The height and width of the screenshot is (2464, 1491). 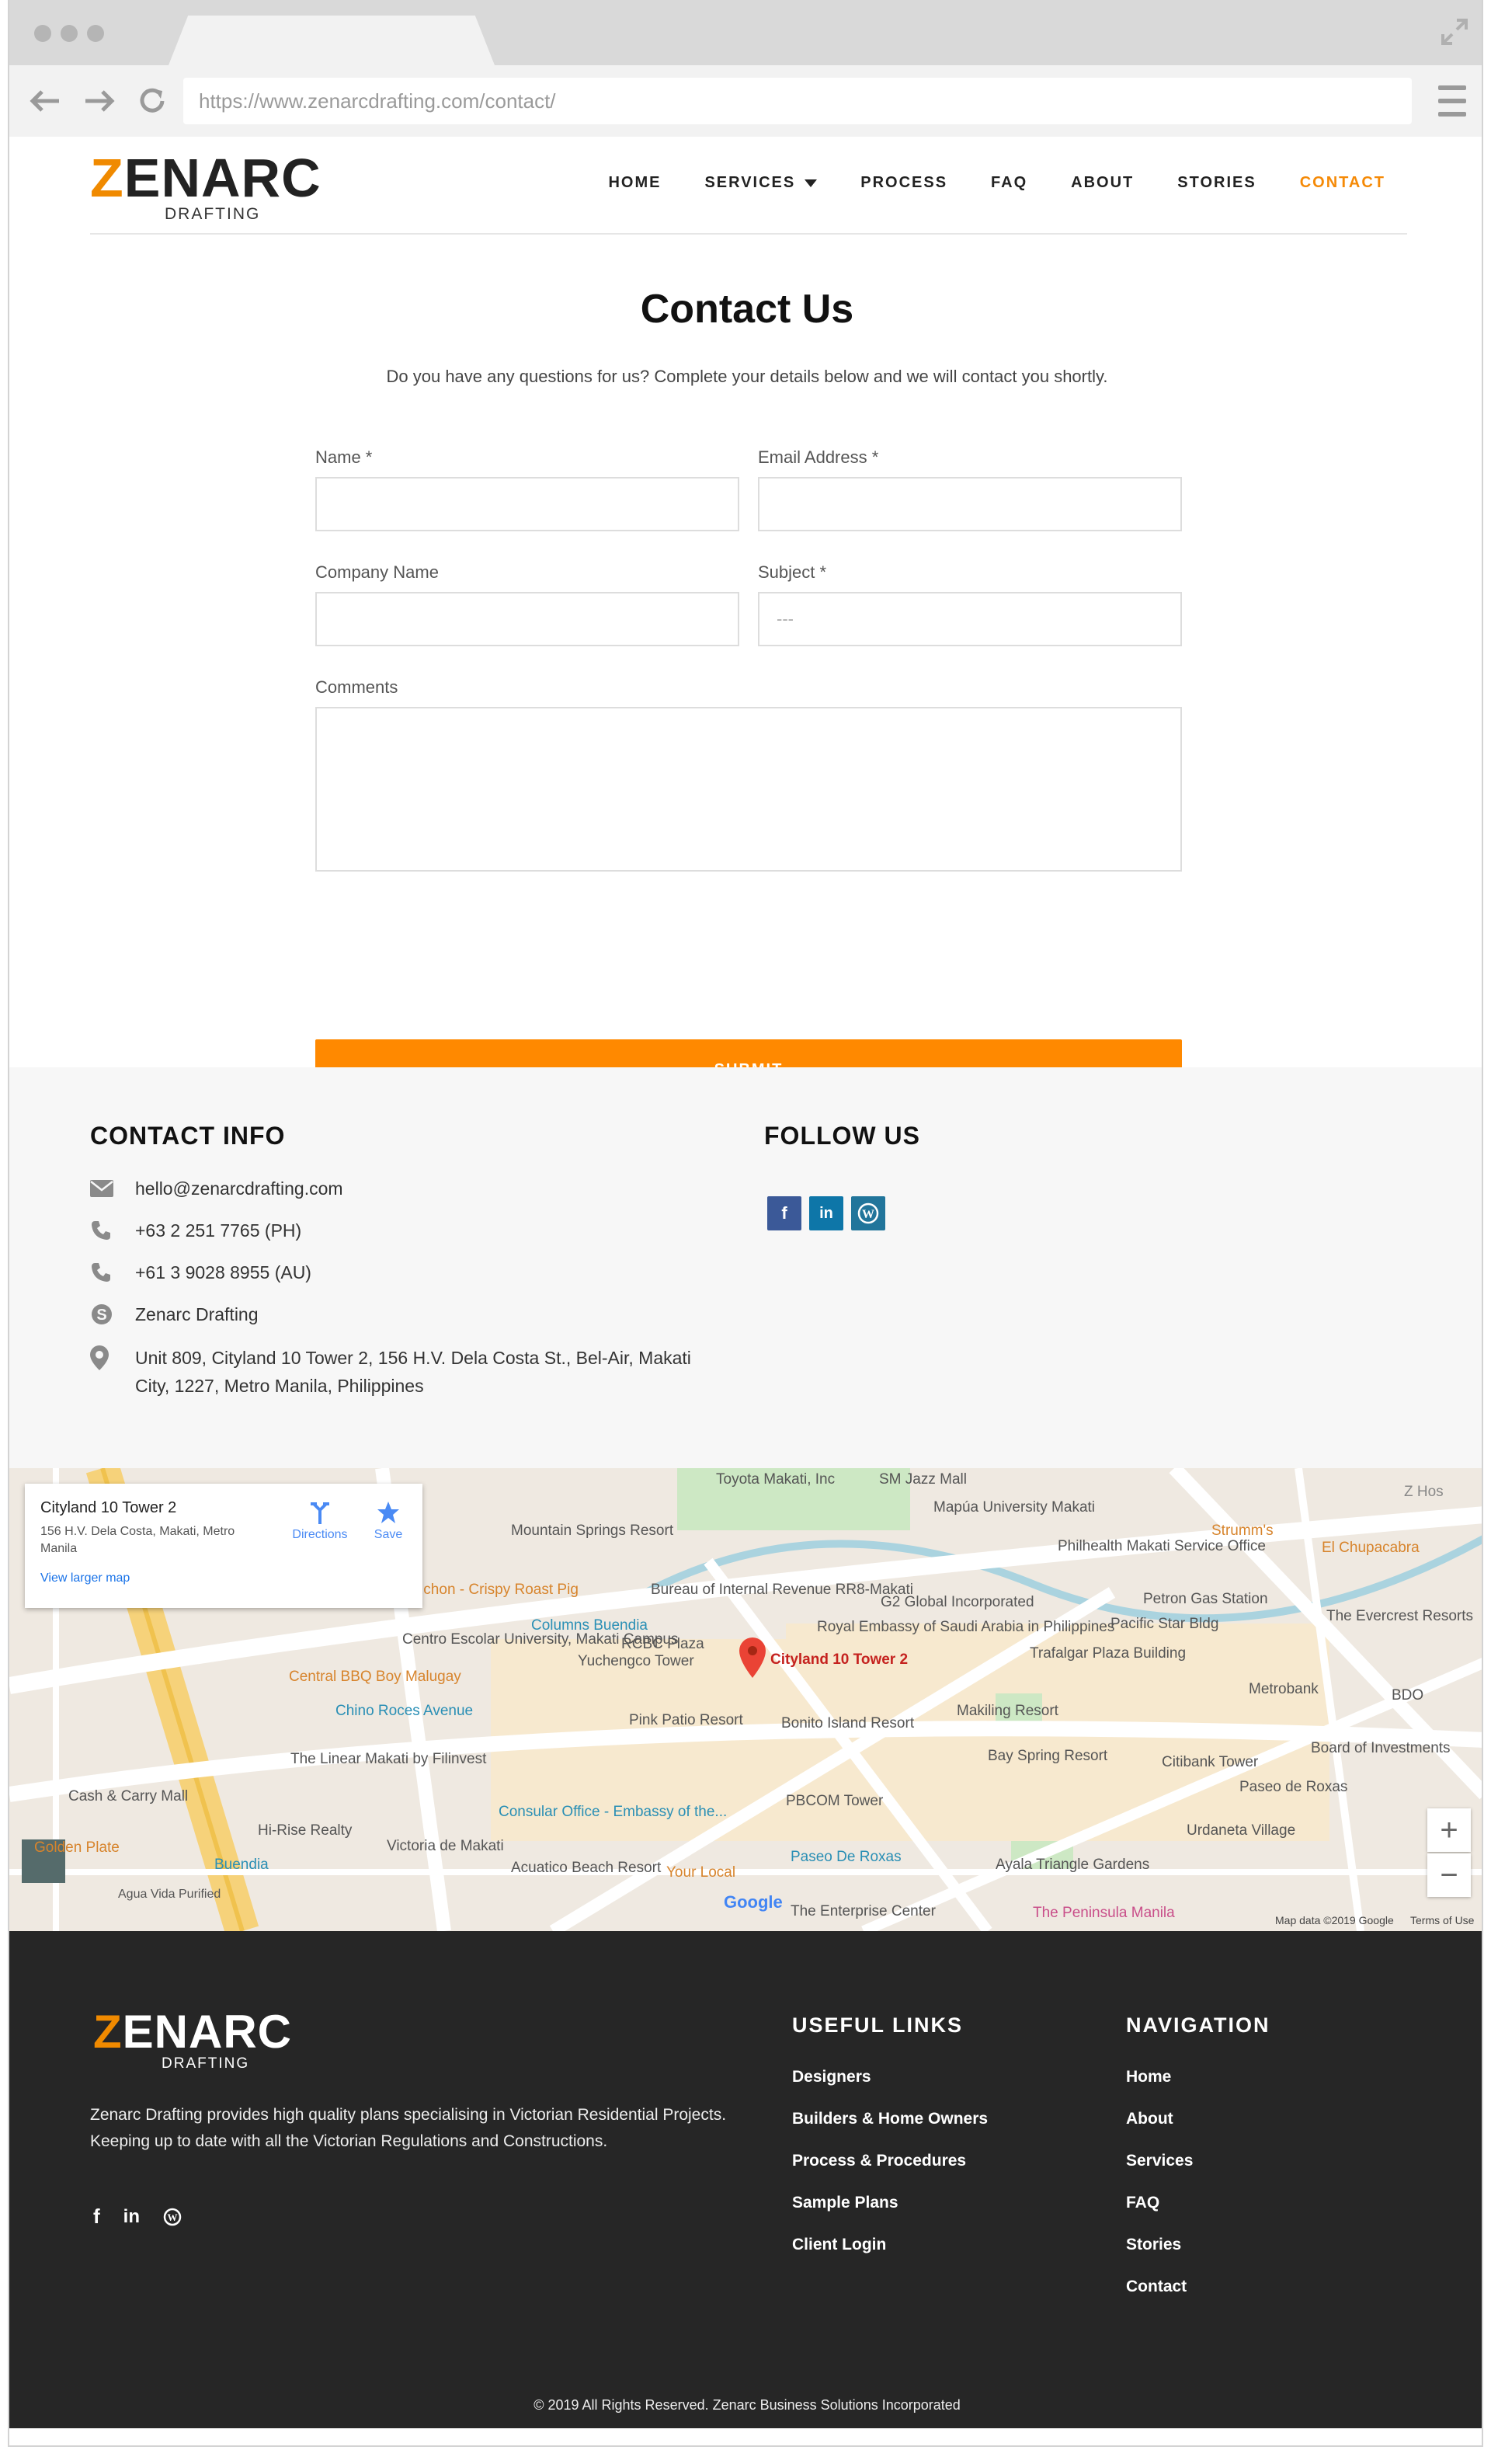 I want to click on footer-nav-stories: Stories, so click(x=1153, y=2245).